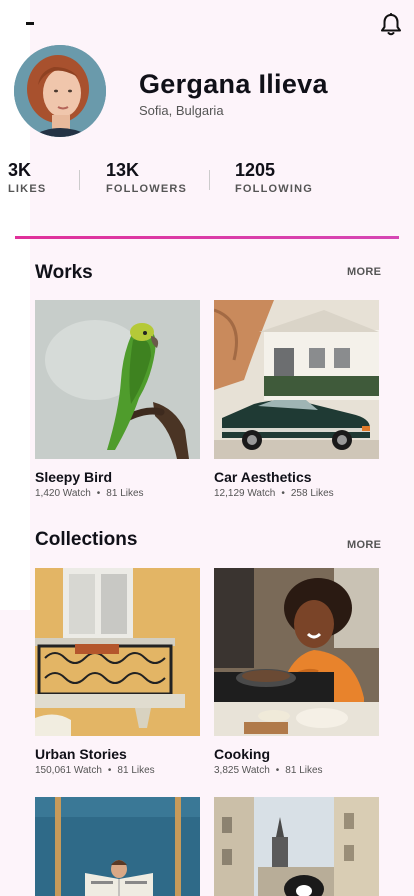  What do you see at coordinates (117, 652) in the screenshot?
I see `collection-thumbnail-urban-stories` at bounding box center [117, 652].